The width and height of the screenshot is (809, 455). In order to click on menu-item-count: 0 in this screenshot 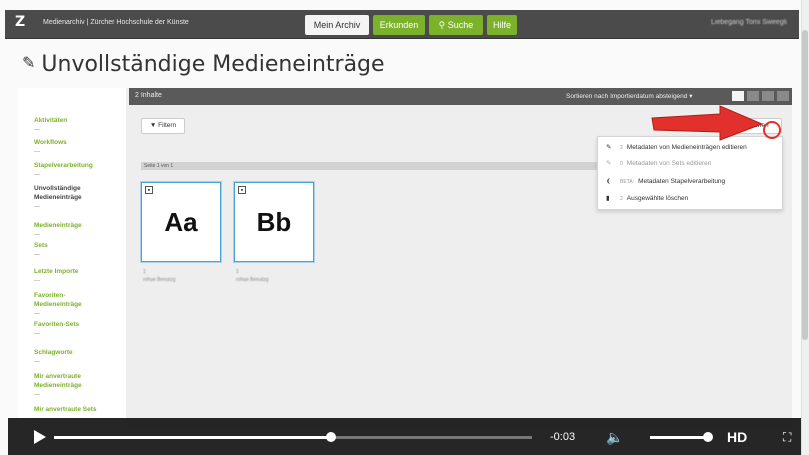, I will do `click(621, 164)`.